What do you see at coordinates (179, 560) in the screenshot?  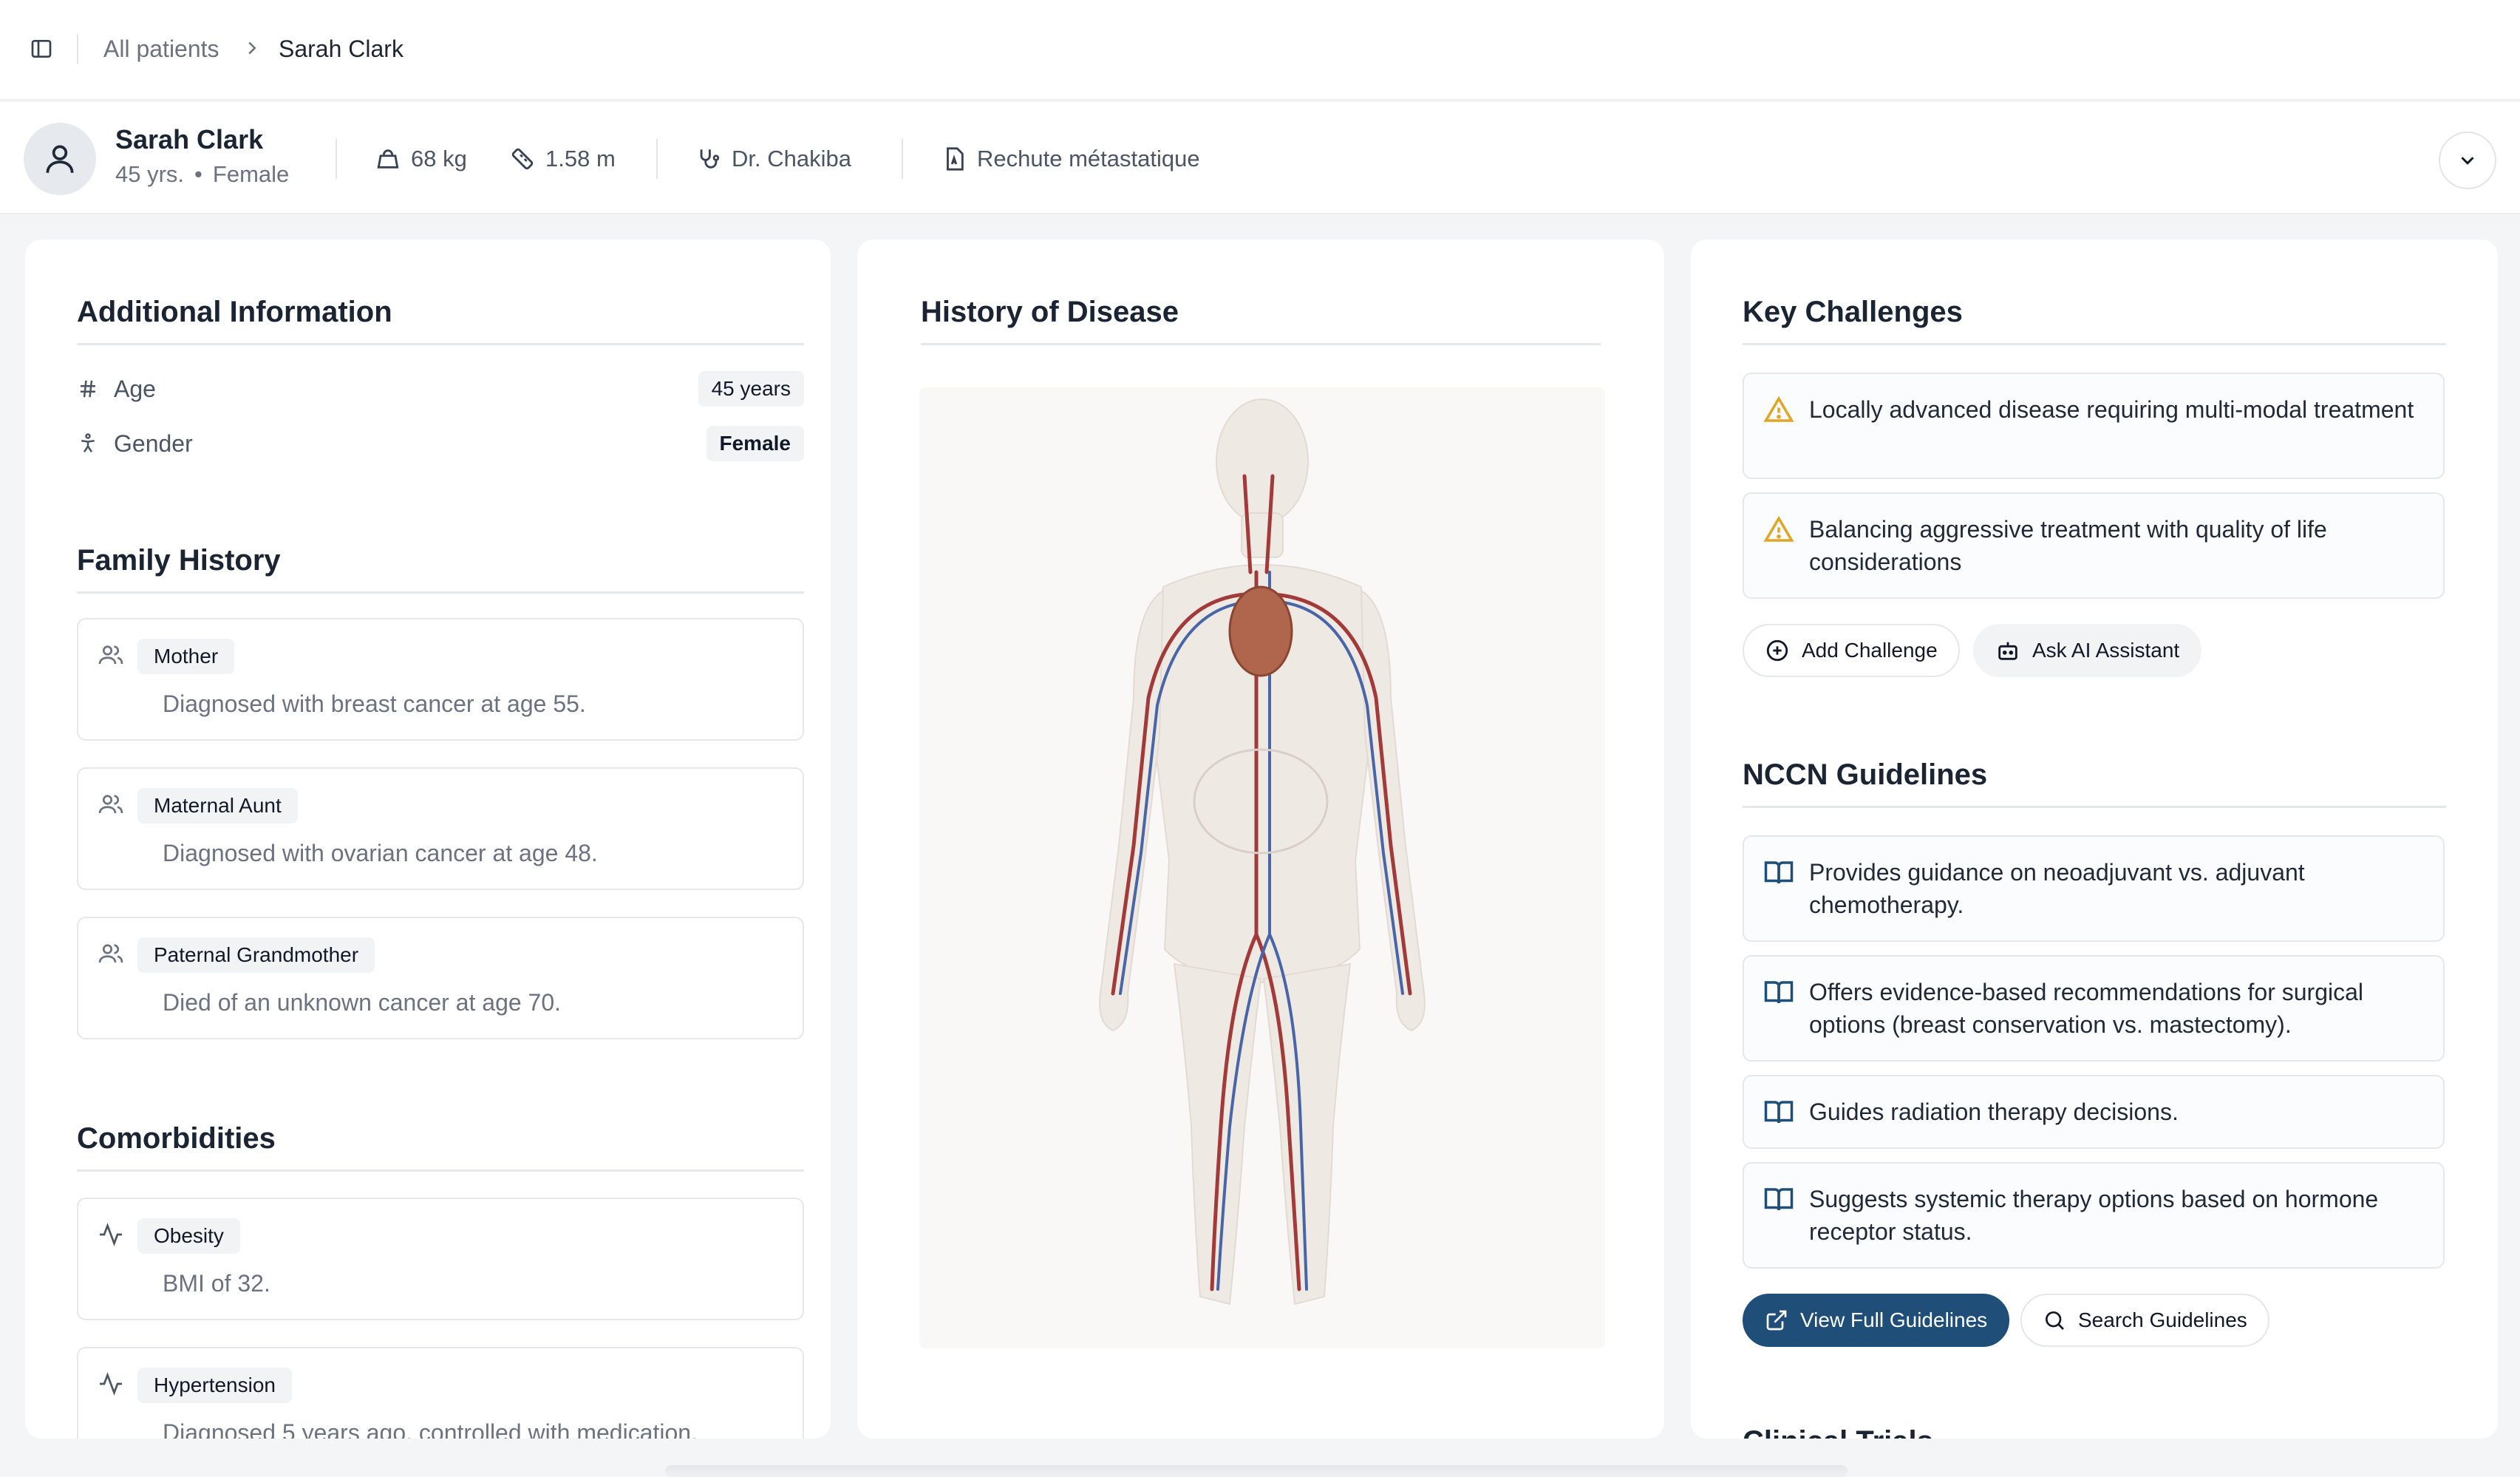 I see `family-history-title: Family History` at bounding box center [179, 560].